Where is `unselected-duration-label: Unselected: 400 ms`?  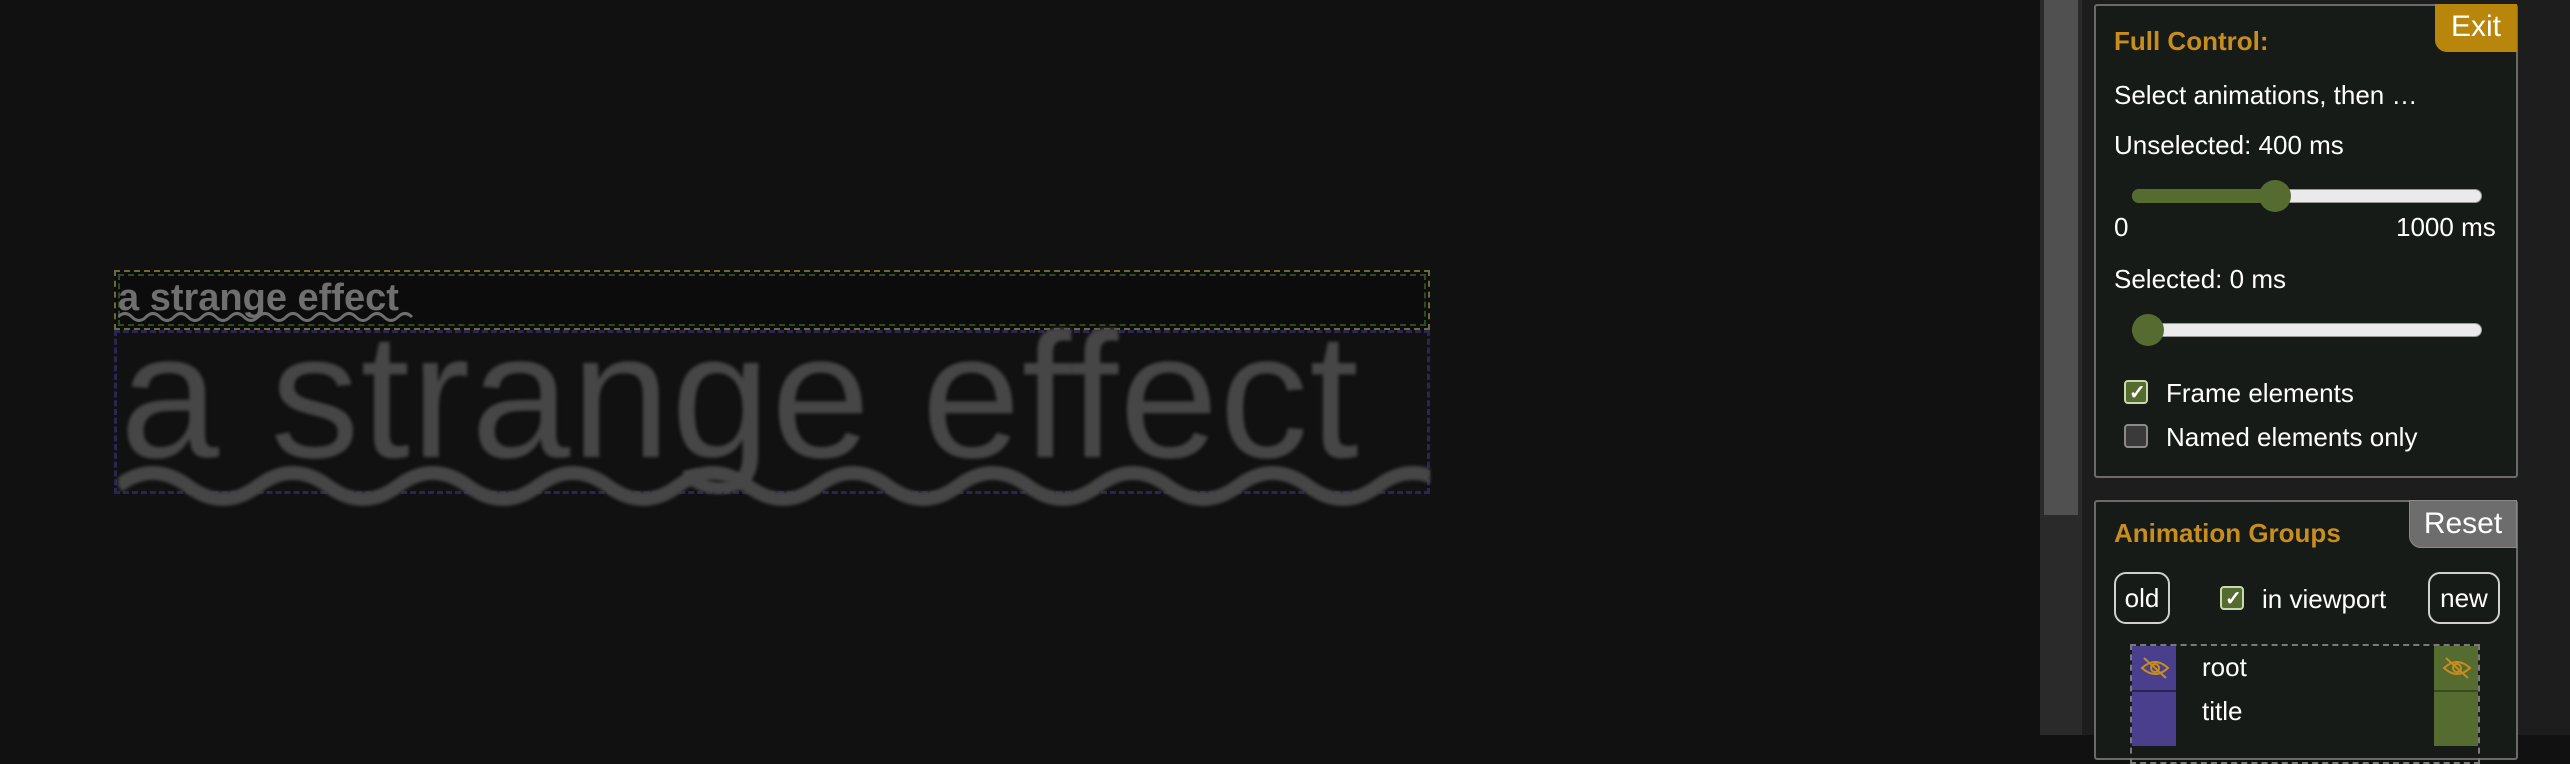 unselected-duration-label: Unselected: 400 ms is located at coordinates (2229, 145).